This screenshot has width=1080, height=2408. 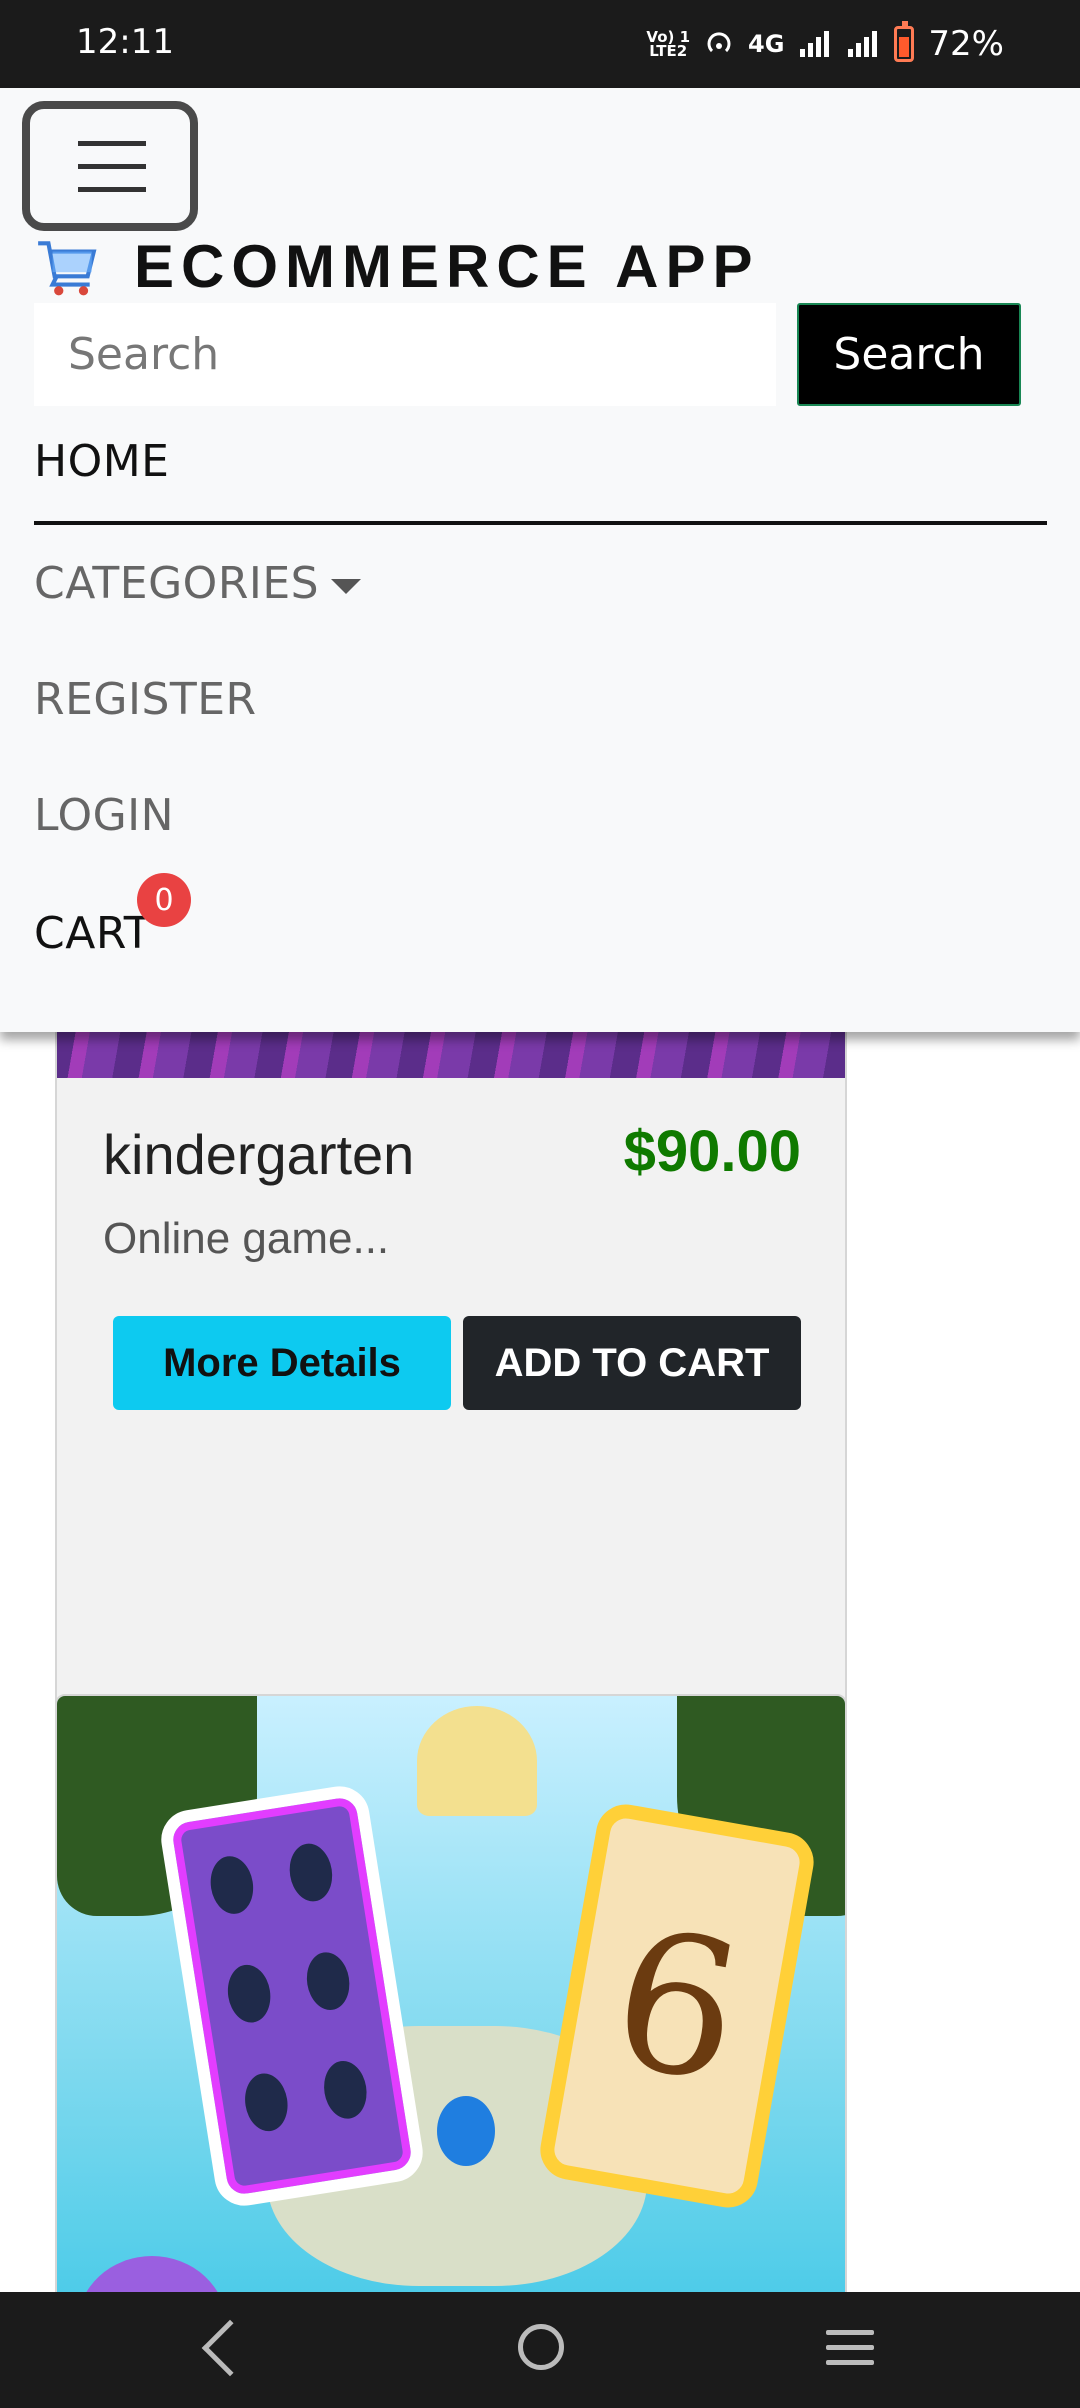 I want to click on battery-percent: 72%, so click(x=966, y=44).